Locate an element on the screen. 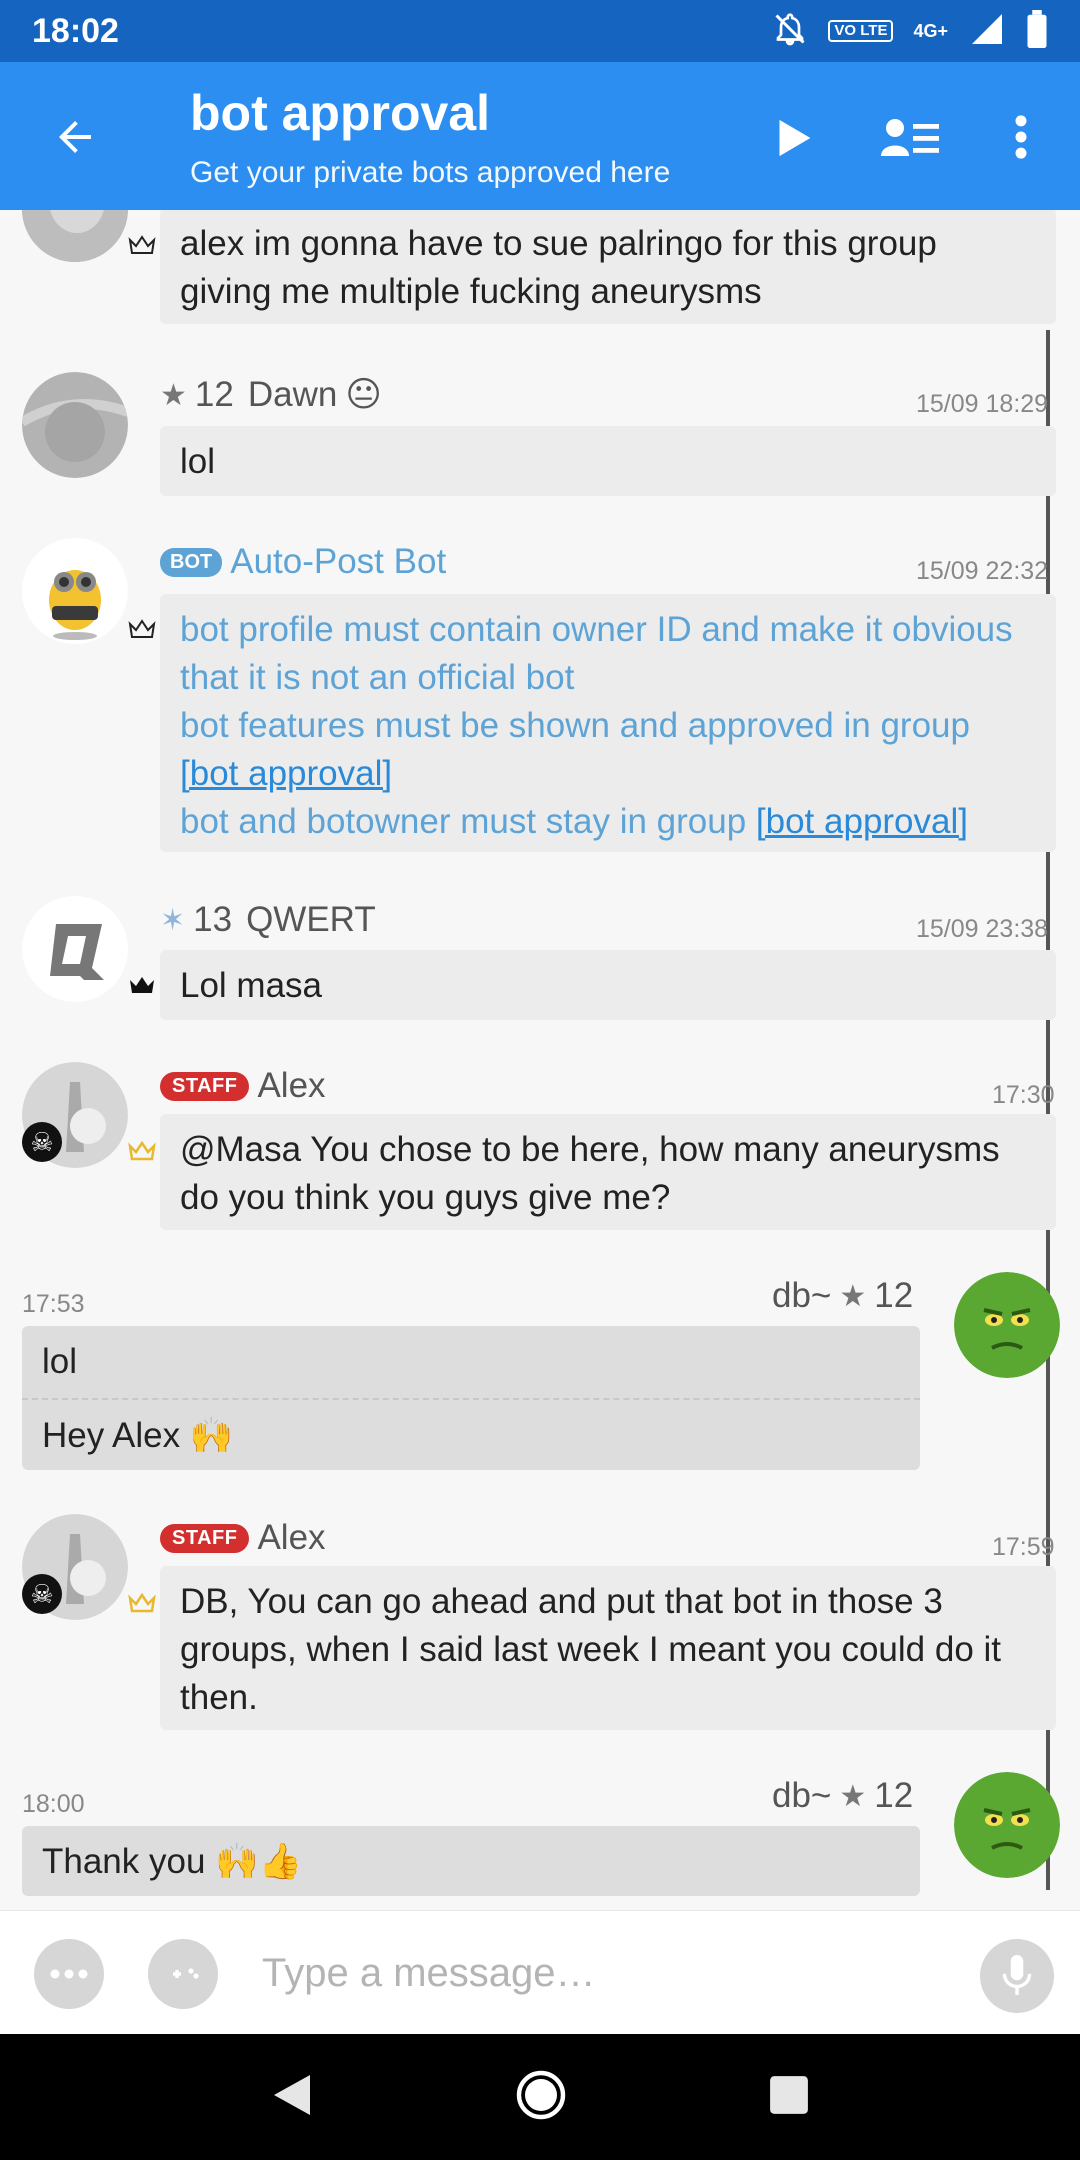 The height and width of the screenshot is (2160, 1080). message-time: 17:30 is located at coordinates (1023, 1095).